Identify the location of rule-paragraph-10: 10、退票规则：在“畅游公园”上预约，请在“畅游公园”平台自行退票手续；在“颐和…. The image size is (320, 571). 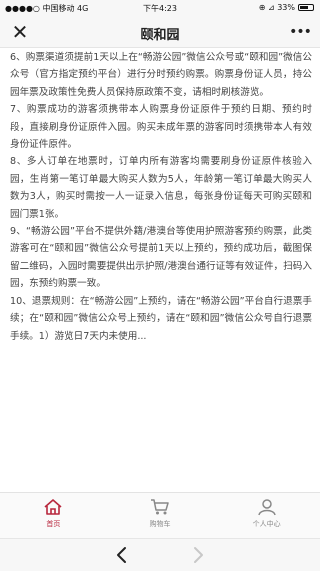
(161, 318).